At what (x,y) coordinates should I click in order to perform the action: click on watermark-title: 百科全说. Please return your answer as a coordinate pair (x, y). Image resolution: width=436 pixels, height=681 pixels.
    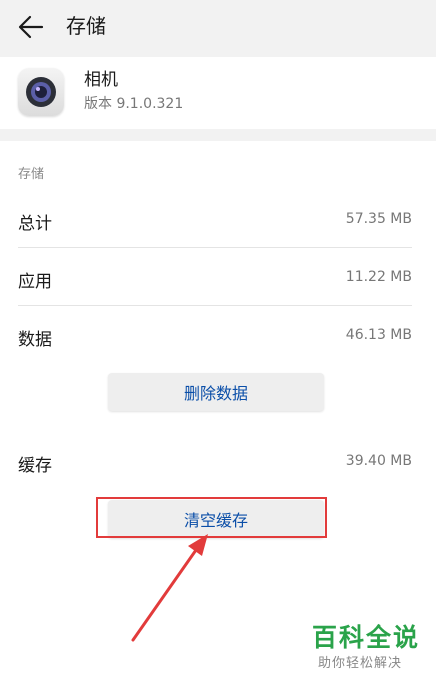
    Looking at the image, I should click on (366, 637).